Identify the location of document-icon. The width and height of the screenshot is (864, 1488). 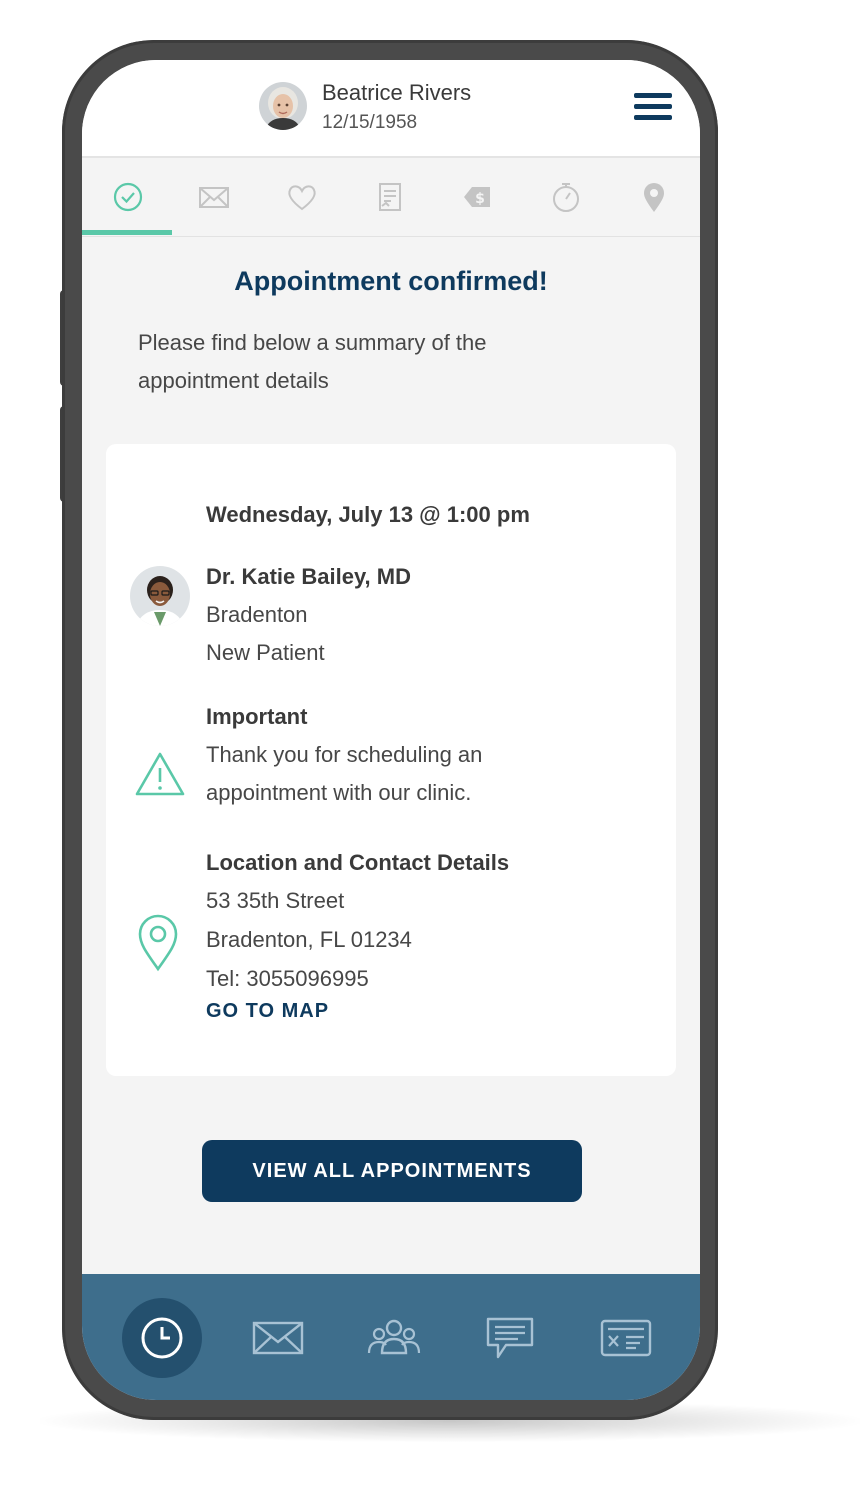
(390, 197).